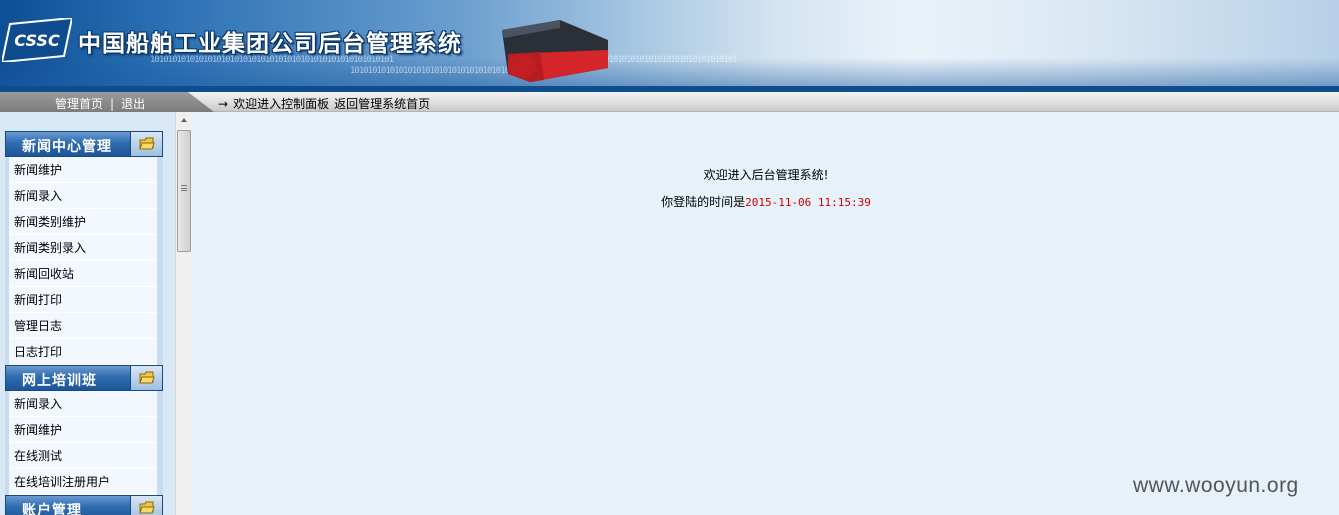  I want to click on menu-items-training: 新闻录入 新闻维护 在线测试 在线培训注册用户, so click(84, 443).